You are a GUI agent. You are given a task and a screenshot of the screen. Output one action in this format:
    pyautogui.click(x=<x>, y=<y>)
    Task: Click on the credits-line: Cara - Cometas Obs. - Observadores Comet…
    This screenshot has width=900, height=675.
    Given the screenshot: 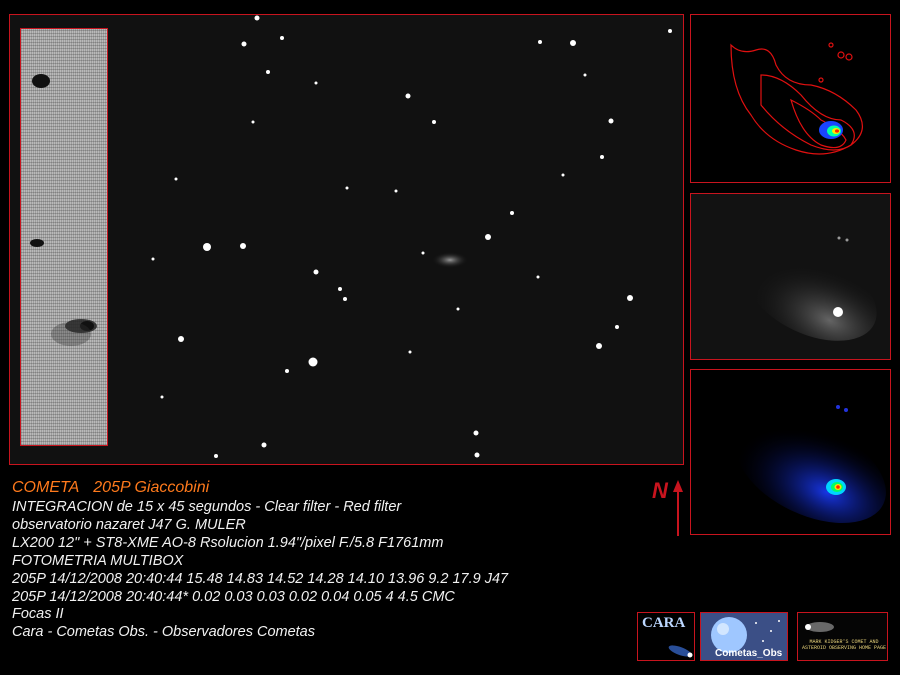 What is the action you would take?
    pyautogui.click(x=163, y=632)
    